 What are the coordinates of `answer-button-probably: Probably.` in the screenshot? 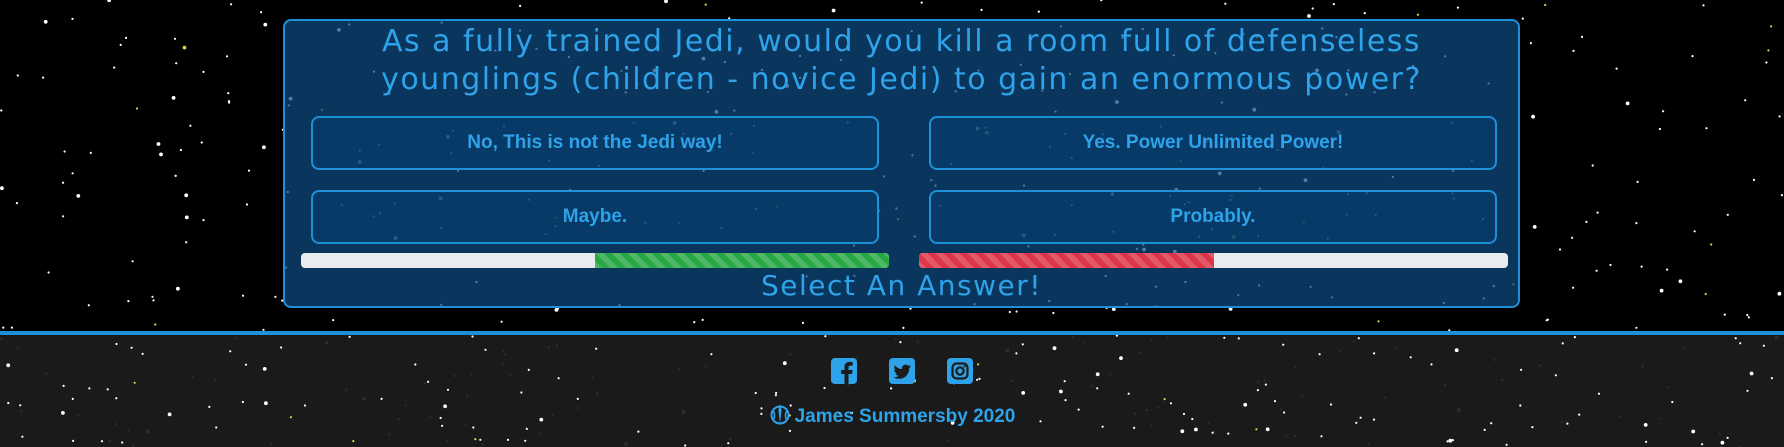 It's located at (1213, 217).